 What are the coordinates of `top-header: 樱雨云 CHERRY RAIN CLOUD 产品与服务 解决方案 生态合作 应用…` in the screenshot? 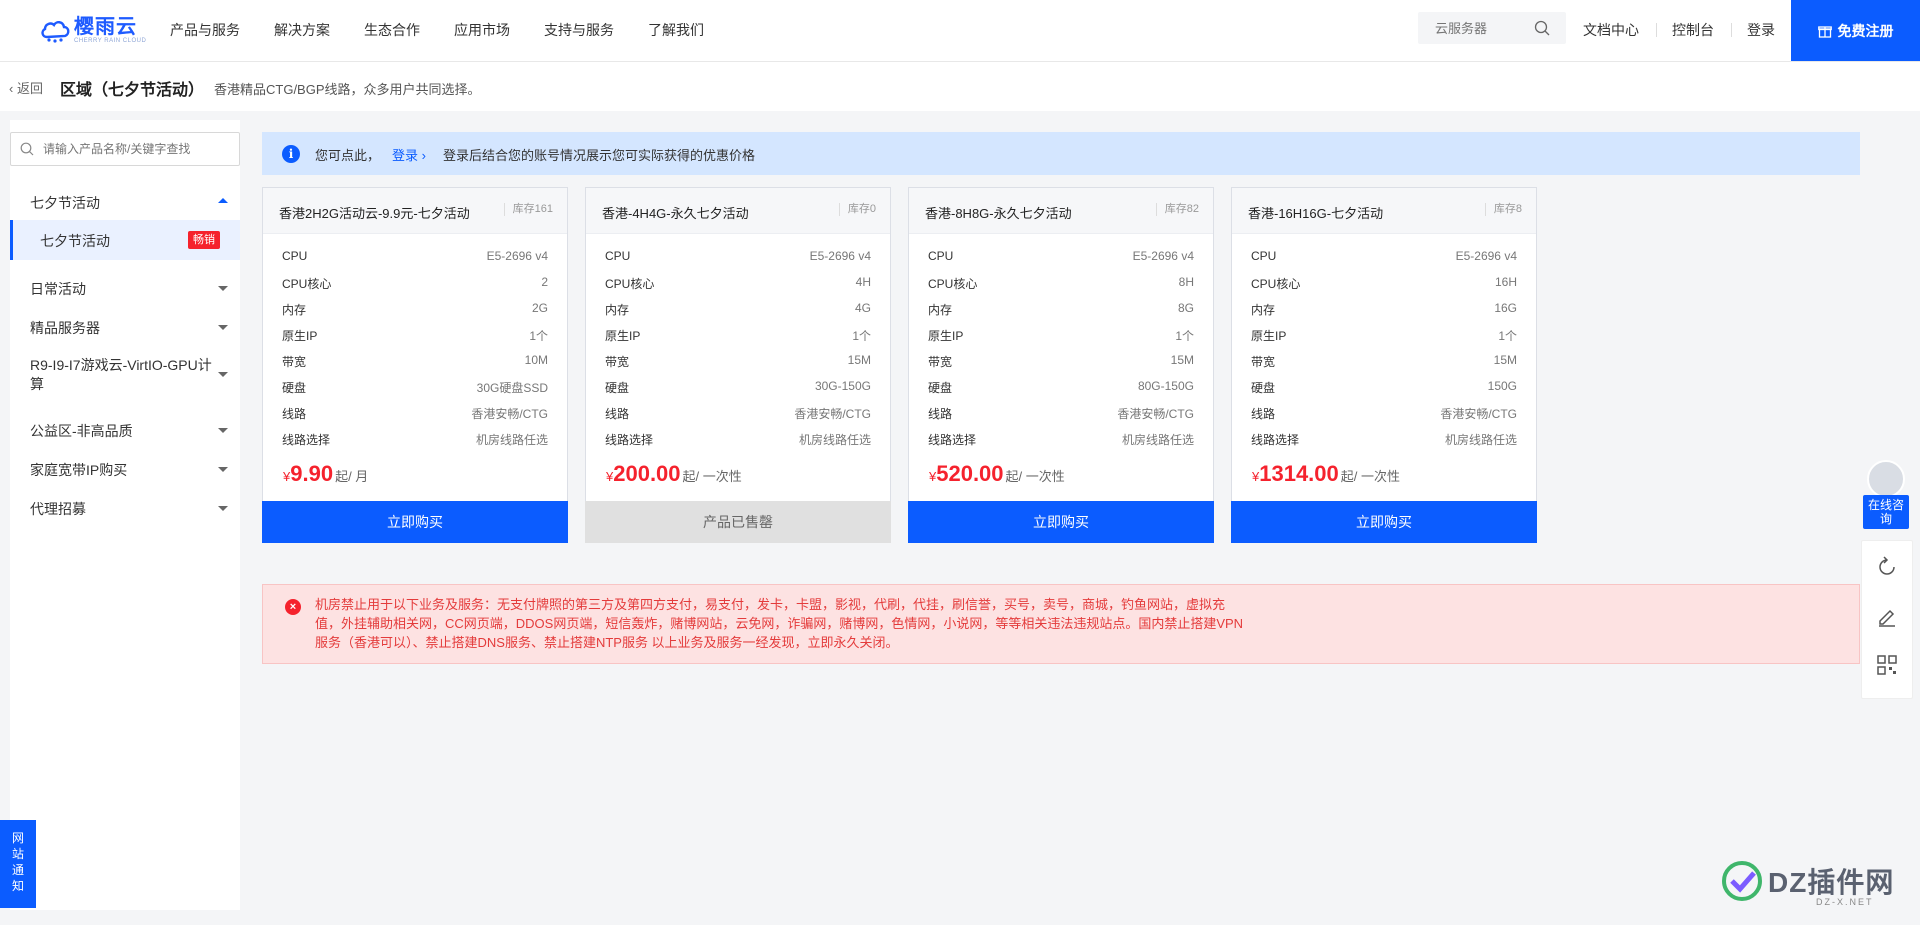 It's located at (960, 31).